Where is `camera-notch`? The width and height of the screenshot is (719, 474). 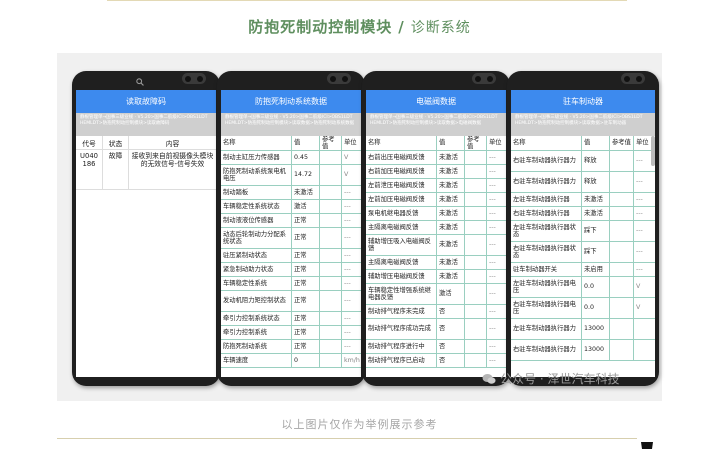 camera-notch is located at coordinates (339, 78).